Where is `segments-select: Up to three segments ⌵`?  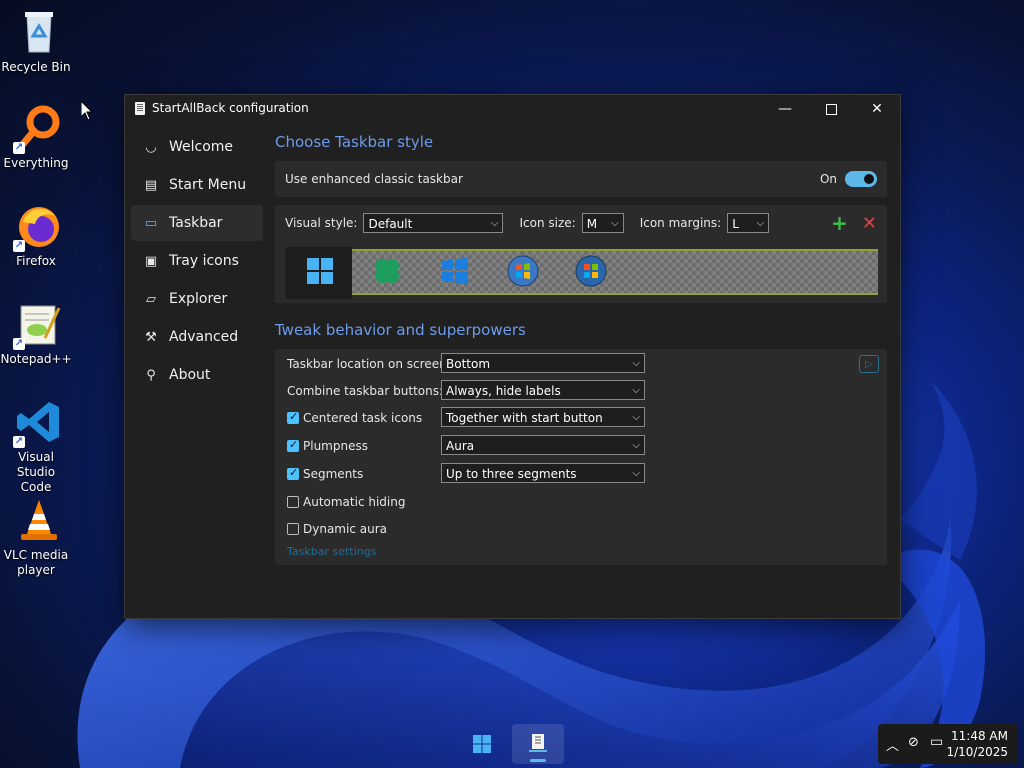 segments-select: Up to three segments ⌵ is located at coordinates (543, 473).